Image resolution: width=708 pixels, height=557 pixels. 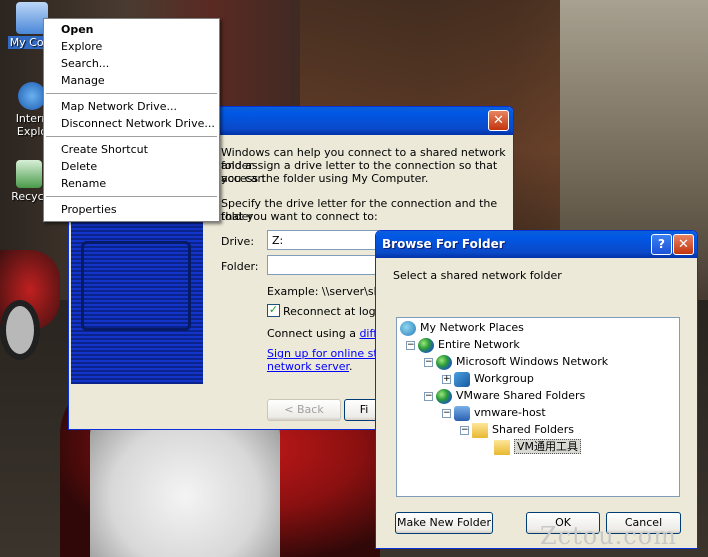 I want to click on signup-line-2: network server., so click(x=309, y=366).